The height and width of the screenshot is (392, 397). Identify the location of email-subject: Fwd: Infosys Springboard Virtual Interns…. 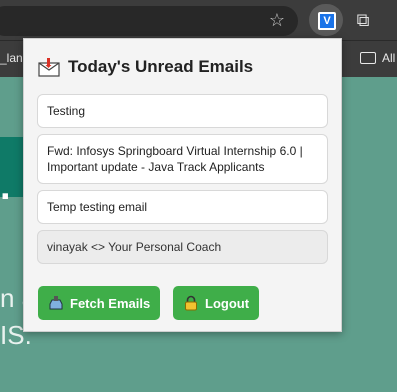
(175, 159).